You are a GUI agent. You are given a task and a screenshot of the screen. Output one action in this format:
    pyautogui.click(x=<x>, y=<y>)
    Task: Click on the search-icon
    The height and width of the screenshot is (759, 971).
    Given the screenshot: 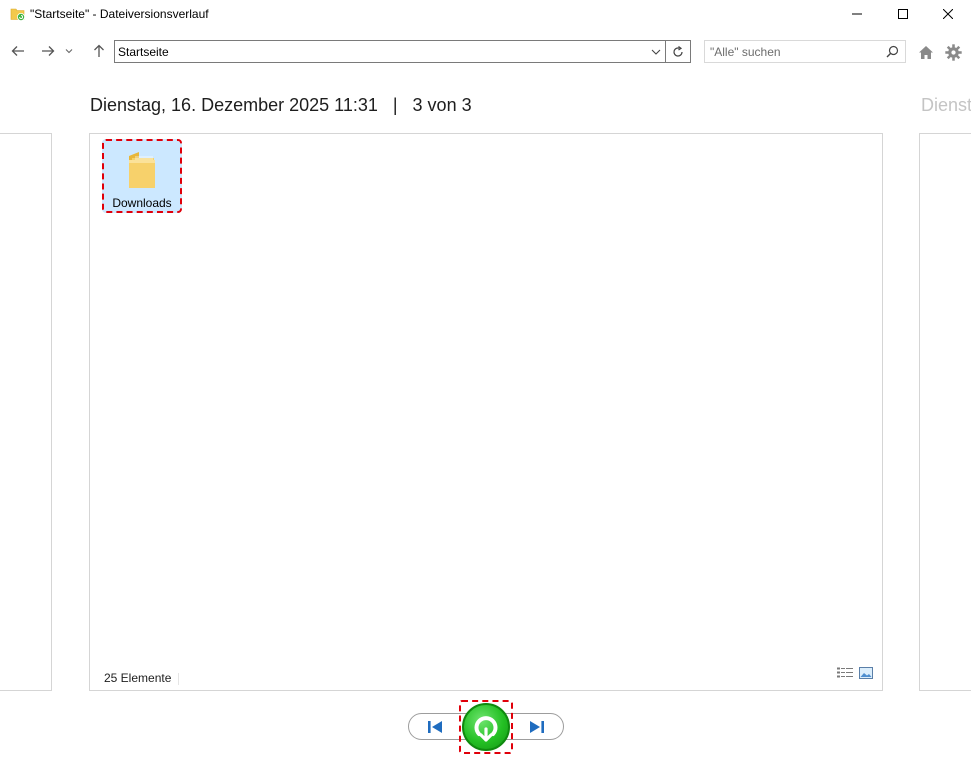 What is the action you would take?
    pyautogui.click(x=892, y=54)
    